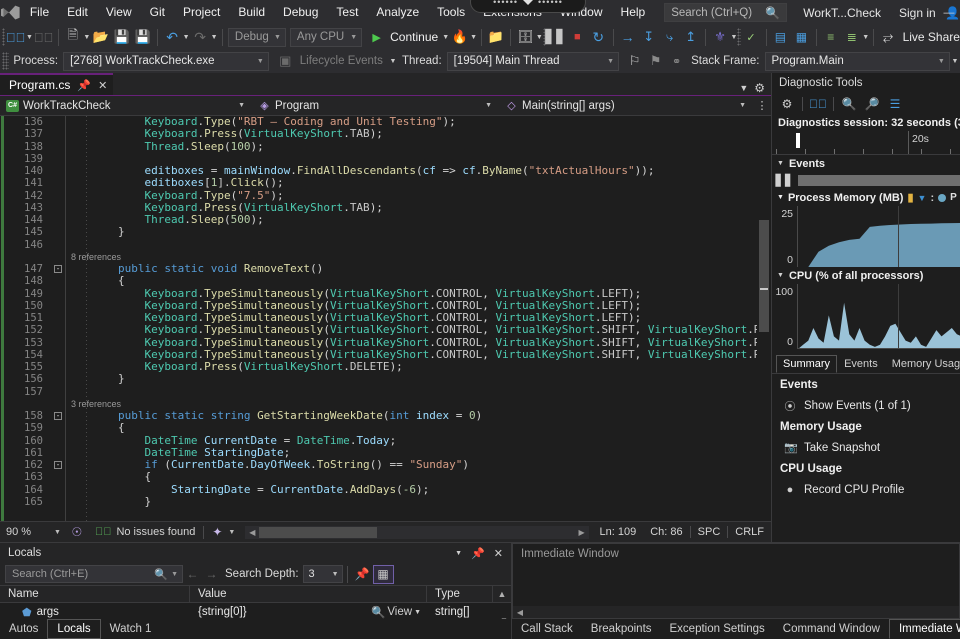 The image size is (960, 639). Describe the element at coordinates (539, 37) in the screenshot. I see `window-layout-dropdown: ▼` at that location.